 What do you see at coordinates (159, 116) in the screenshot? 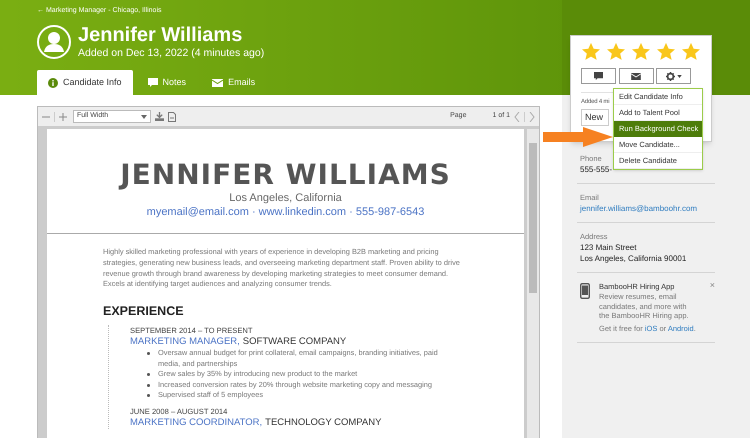
I see `download-icon` at bounding box center [159, 116].